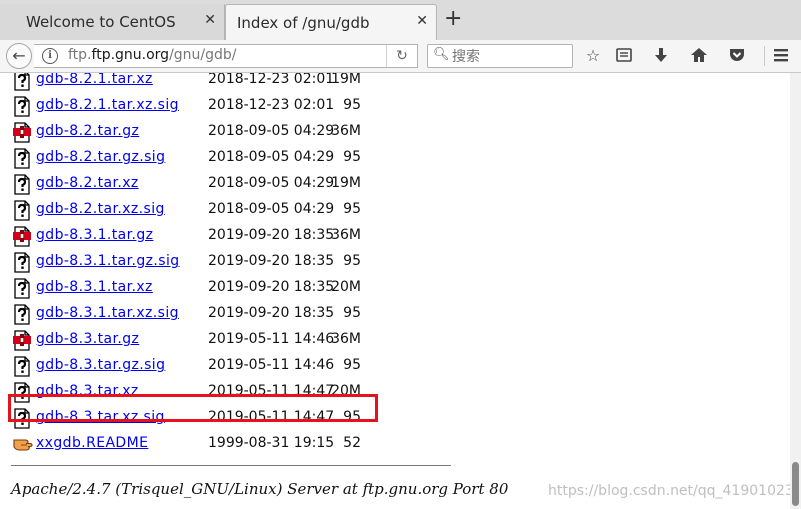  Describe the element at coordinates (624, 56) in the screenshot. I see `reading-list-icon` at that location.